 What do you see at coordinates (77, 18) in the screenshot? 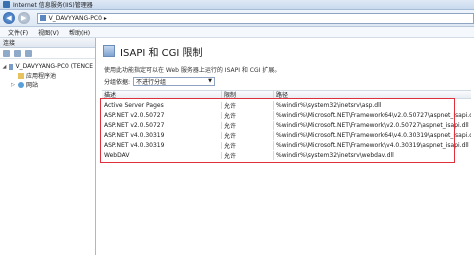
I see `address-path: V_DAVYYANG-PC0 ▸` at bounding box center [77, 18].